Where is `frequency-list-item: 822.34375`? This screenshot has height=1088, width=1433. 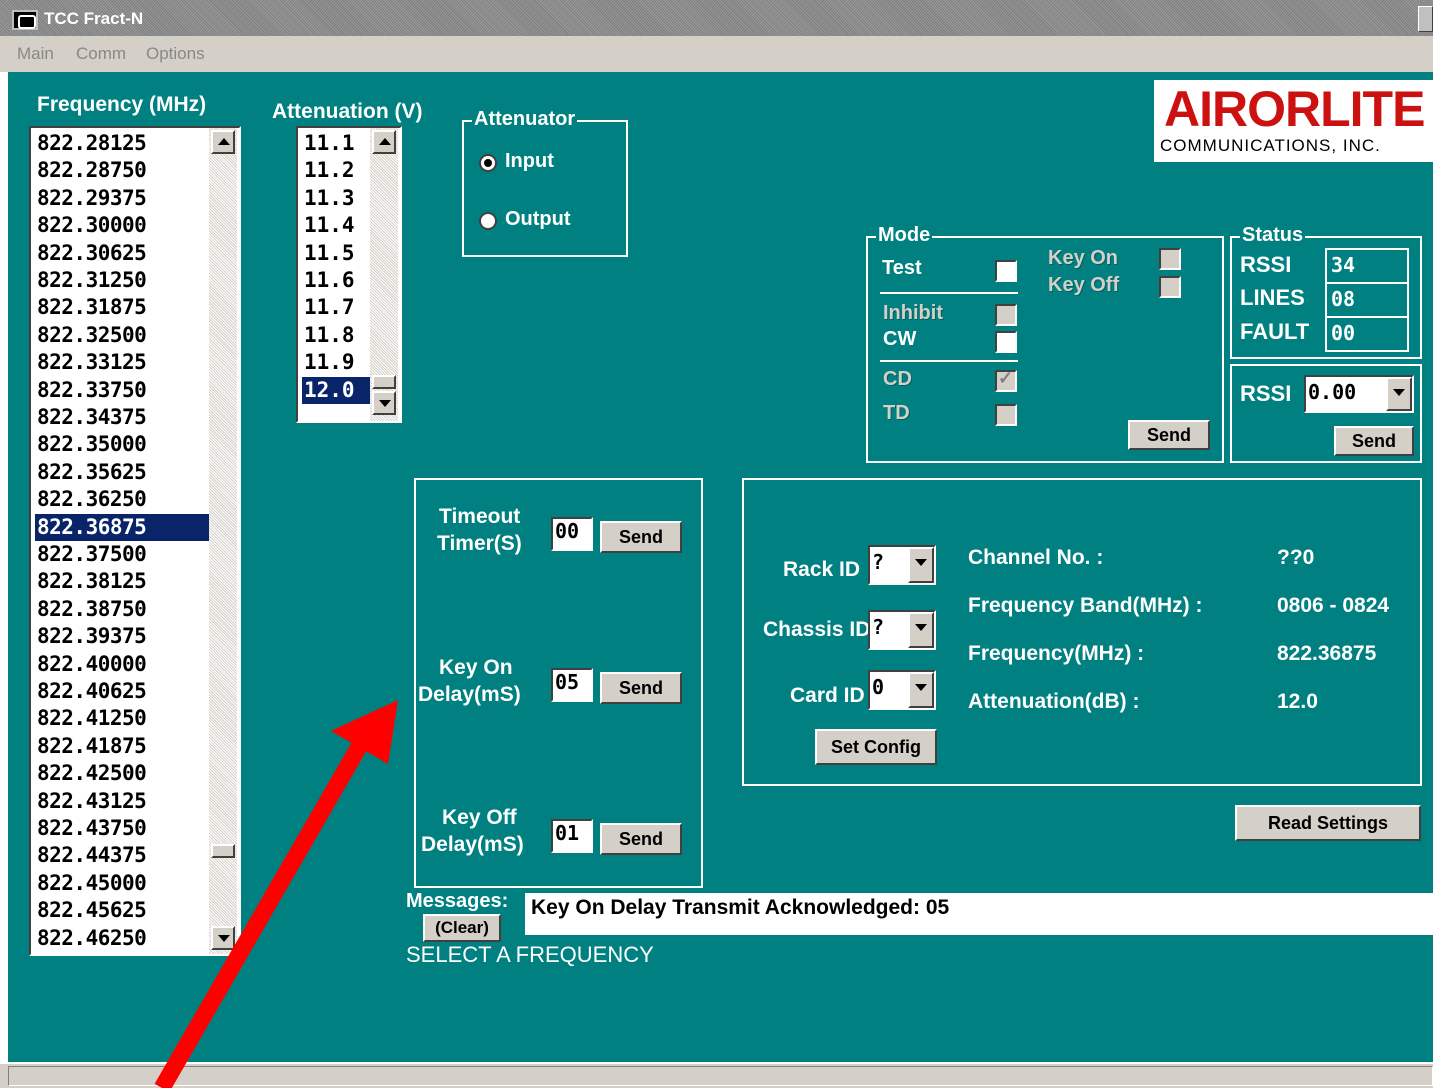 frequency-list-item: 822.34375 is located at coordinates (91, 417).